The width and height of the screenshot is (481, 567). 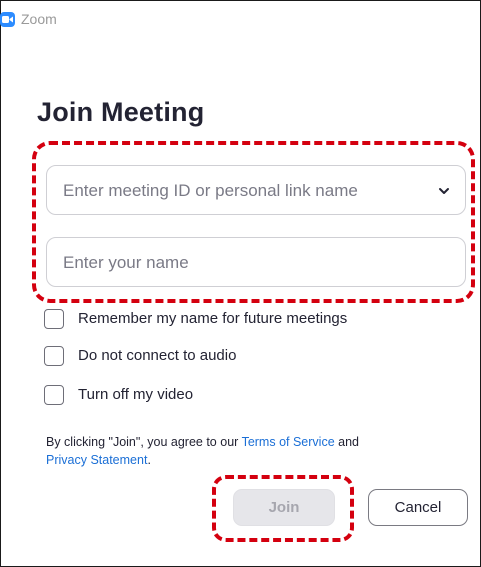 What do you see at coordinates (144, 442) in the screenshot?
I see `terms-prefix: By clicking "Join", you agree to our` at bounding box center [144, 442].